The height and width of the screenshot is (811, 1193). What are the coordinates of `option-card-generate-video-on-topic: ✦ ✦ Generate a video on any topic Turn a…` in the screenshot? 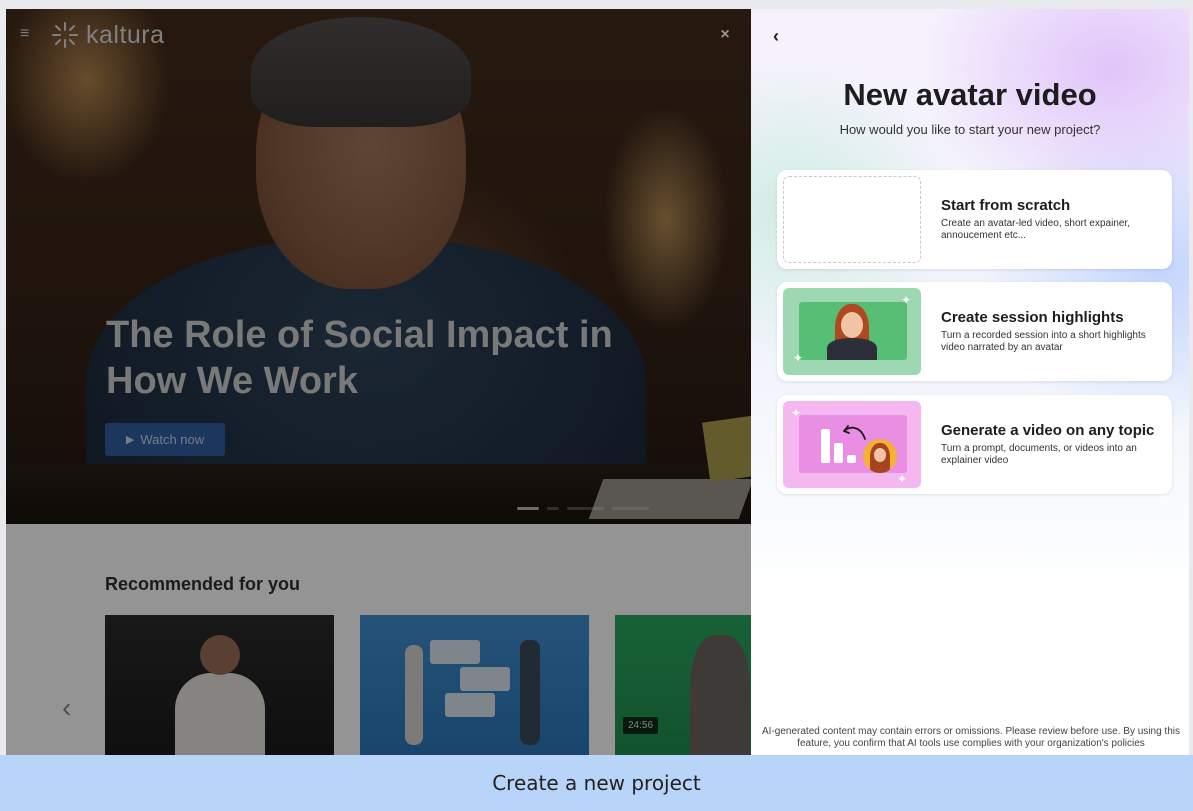 It's located at (974, 444).